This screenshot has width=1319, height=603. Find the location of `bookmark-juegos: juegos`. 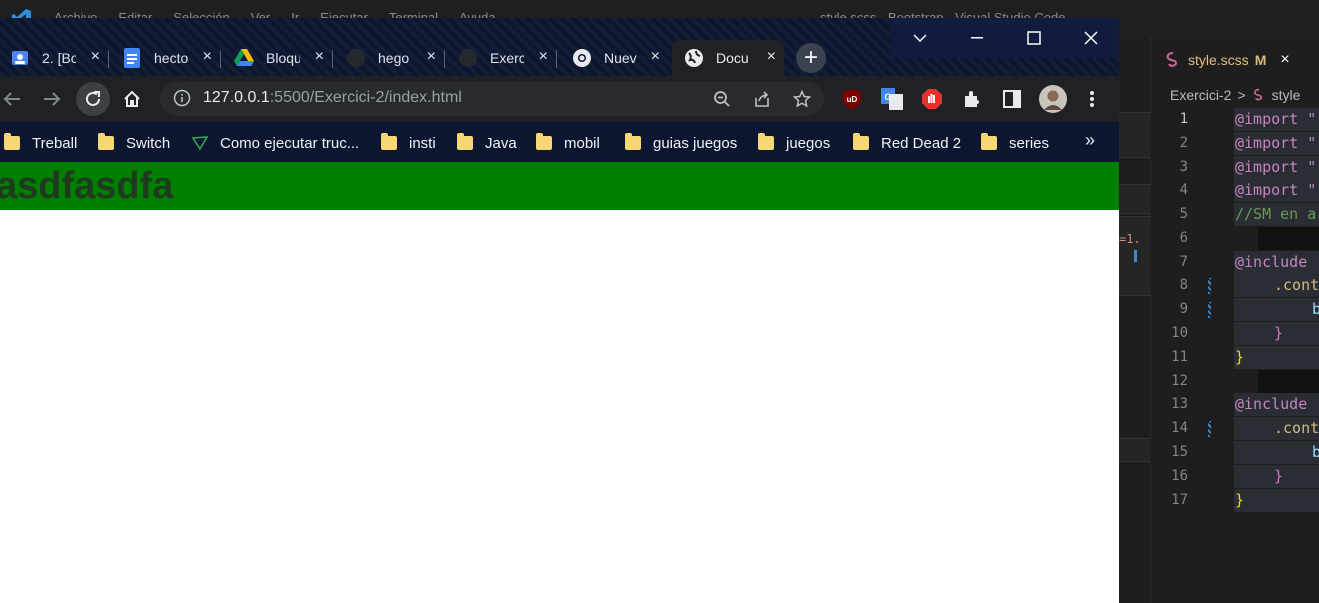

bookmark-juegos: juegos is located at coordinates (794, 143).